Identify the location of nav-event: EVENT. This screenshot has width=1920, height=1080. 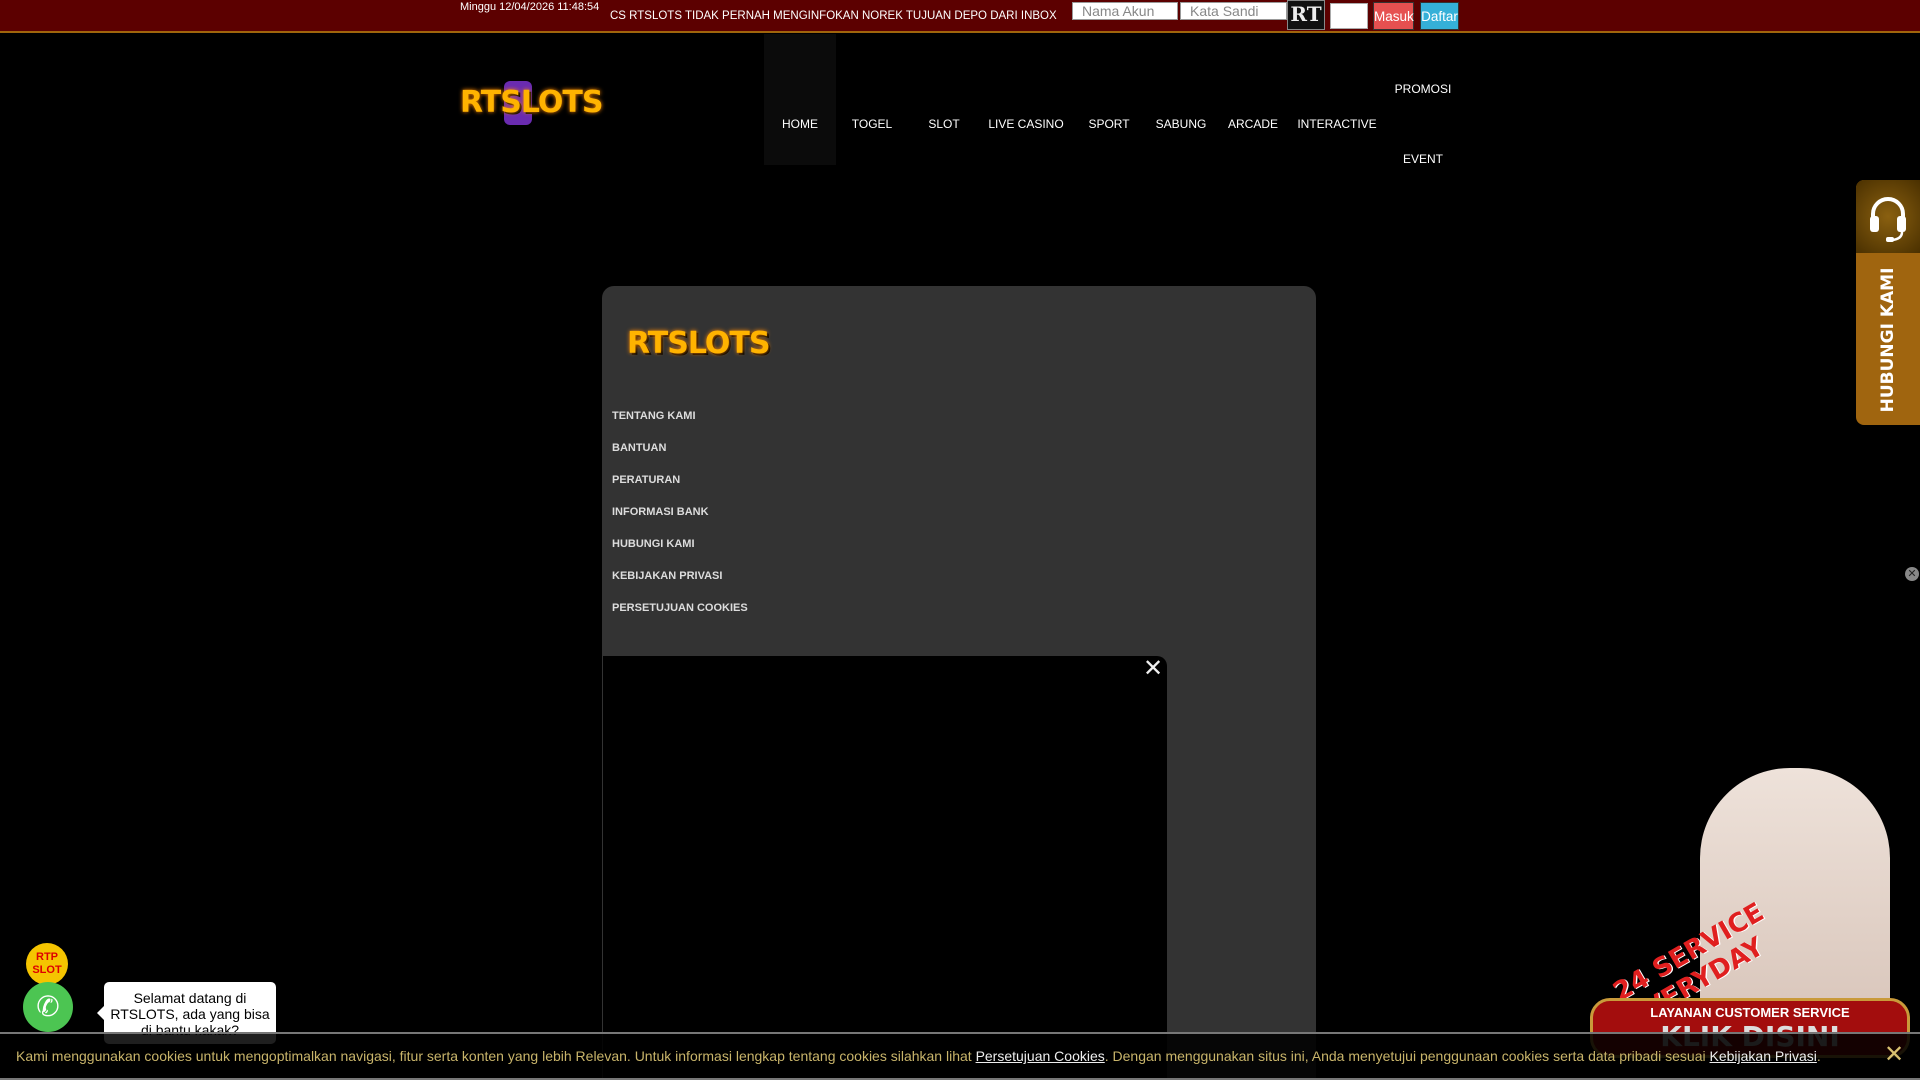
(1423, 159).